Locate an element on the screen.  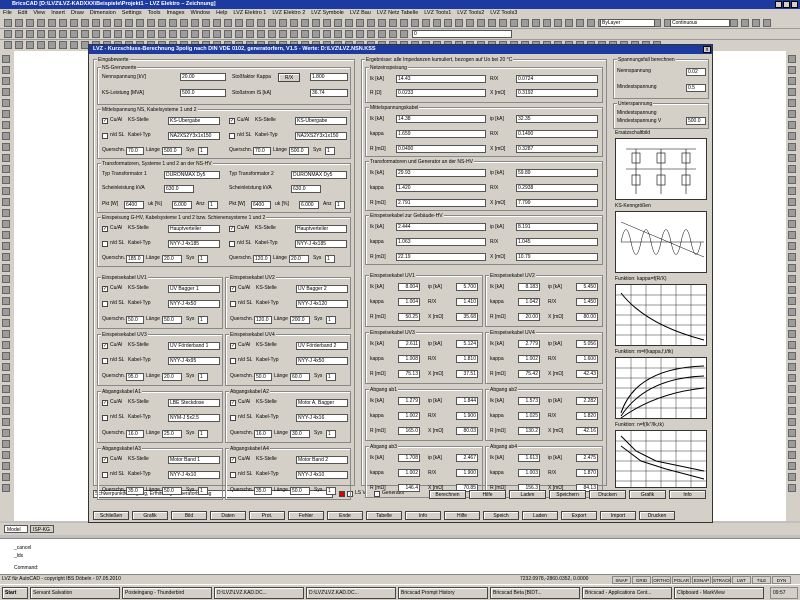
ks-input: KS-Übergabe is located at coordinates (194, 121).